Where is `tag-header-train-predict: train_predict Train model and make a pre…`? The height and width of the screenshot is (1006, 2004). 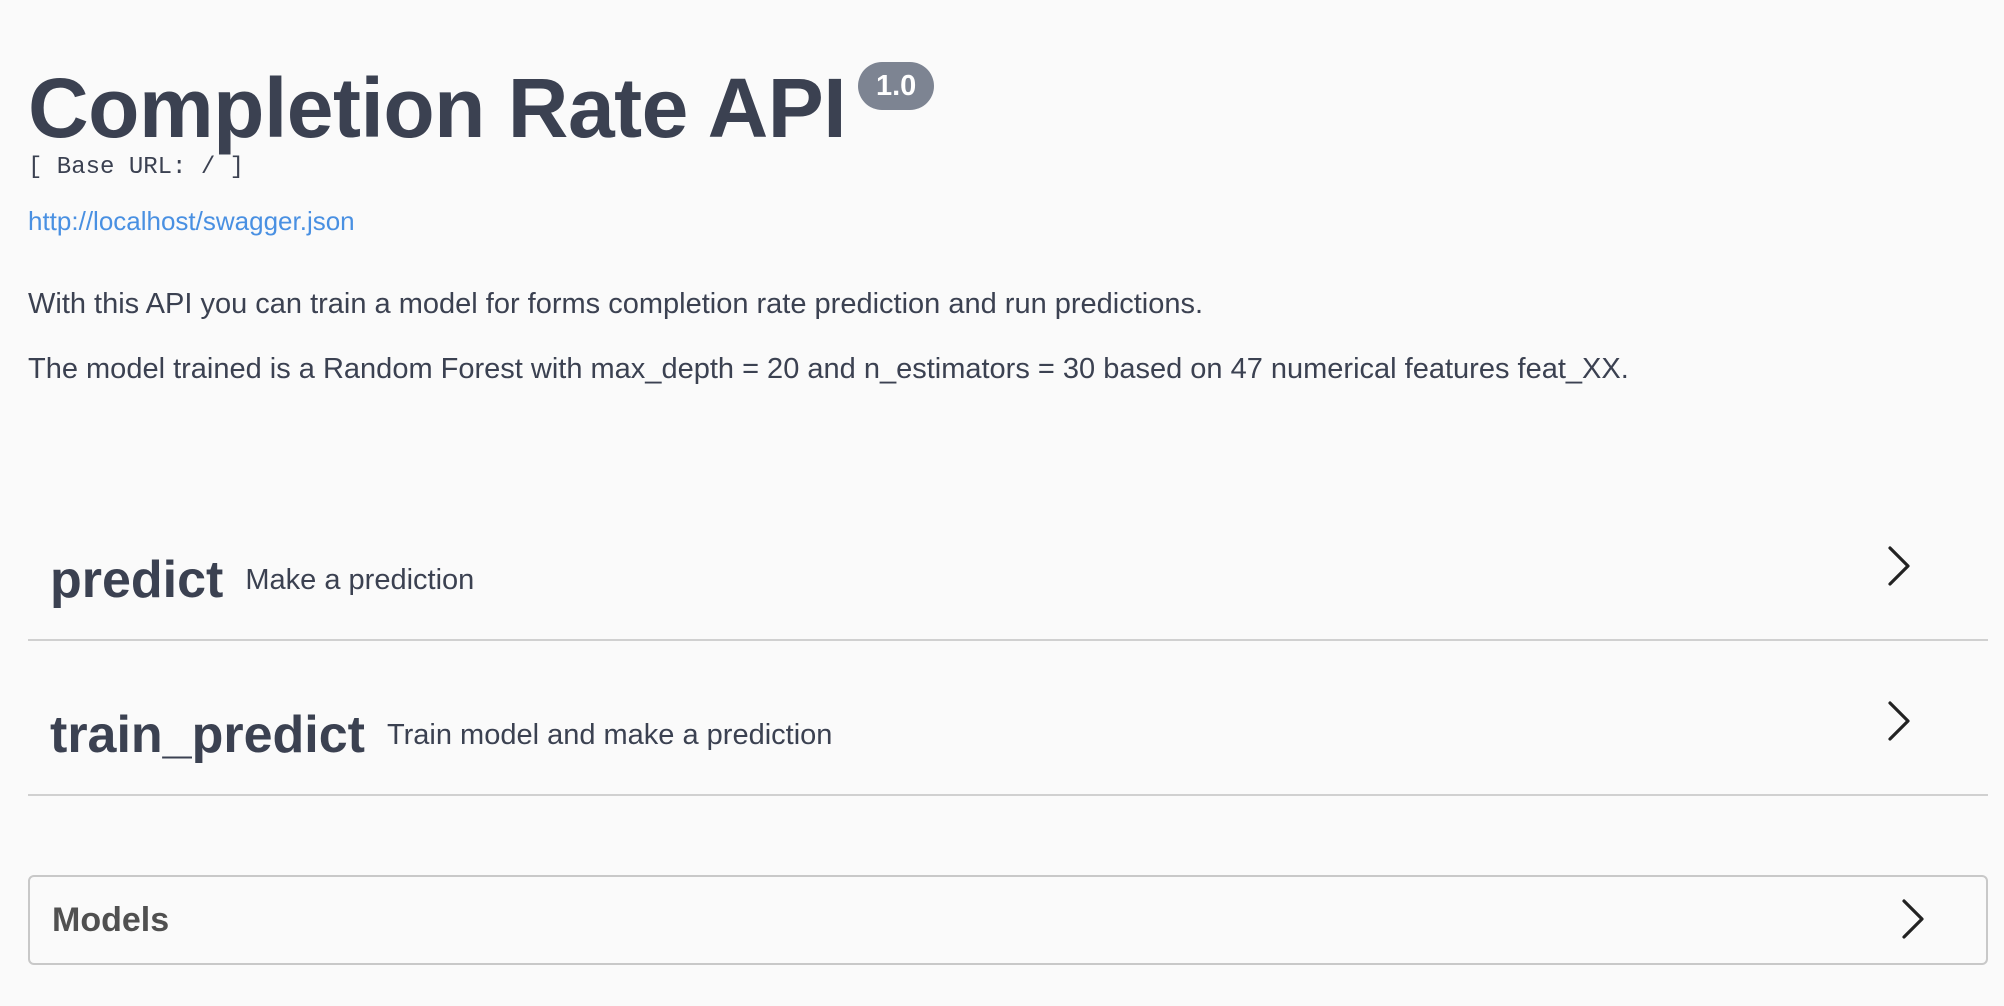
tag-header-train-predict: train_predict Train model and make a pre… is located at coordinates (441, 734).